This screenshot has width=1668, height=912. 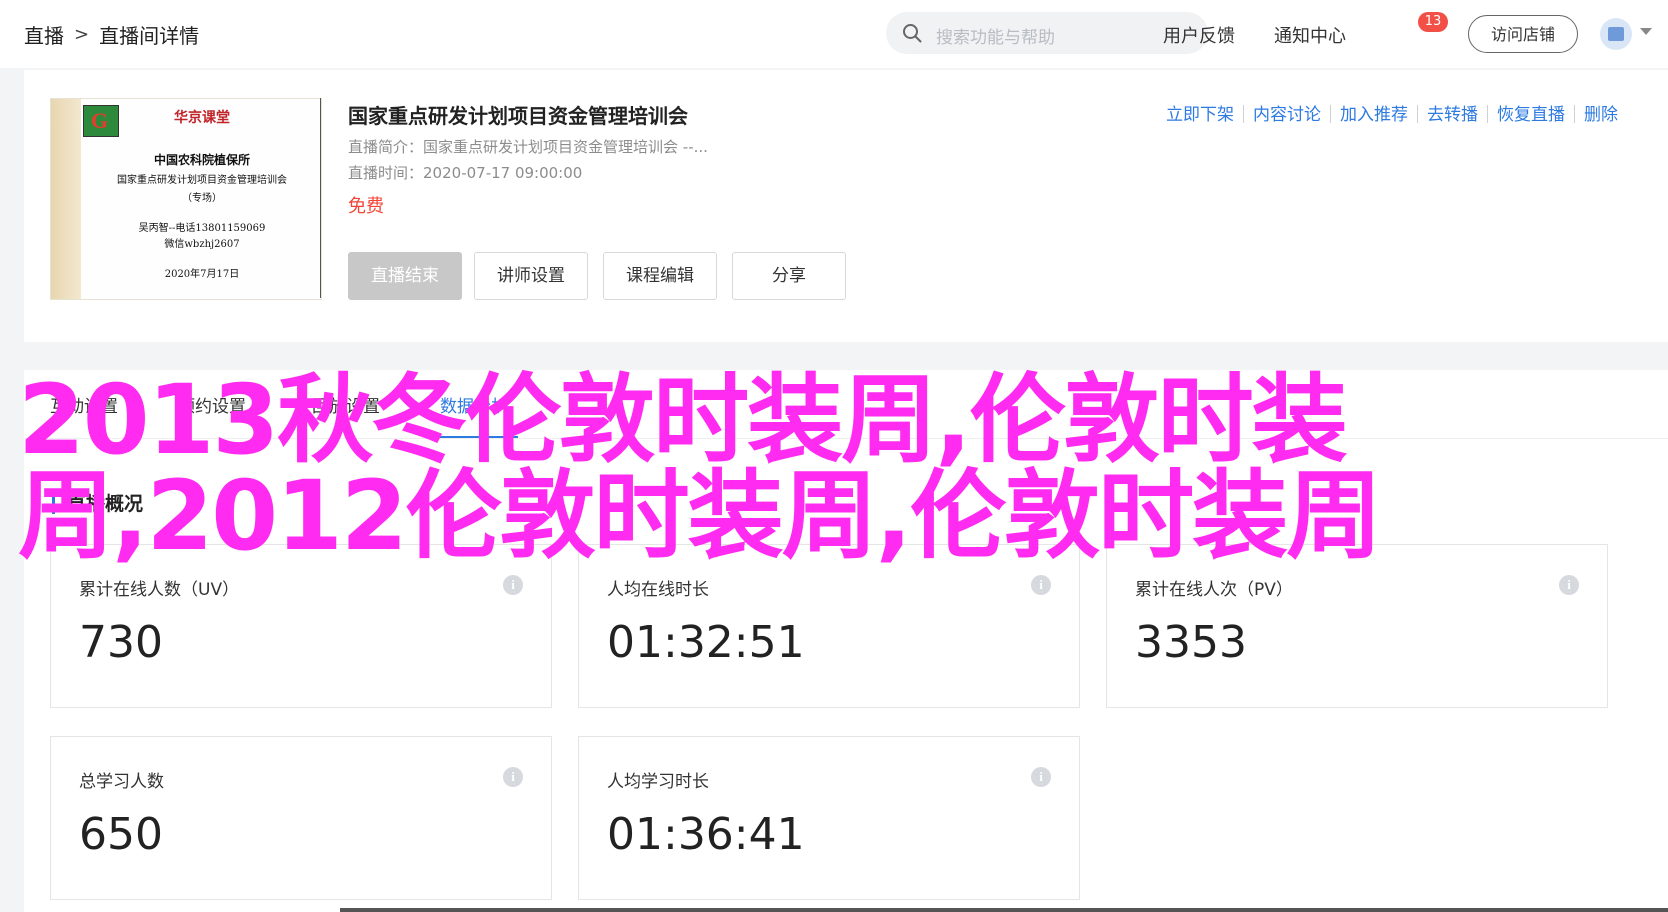 What do you see at coordinates (1310, 35) in the screenshot?
I see `notification-center-link: 通知中心` at bounding box center [1310, 35].